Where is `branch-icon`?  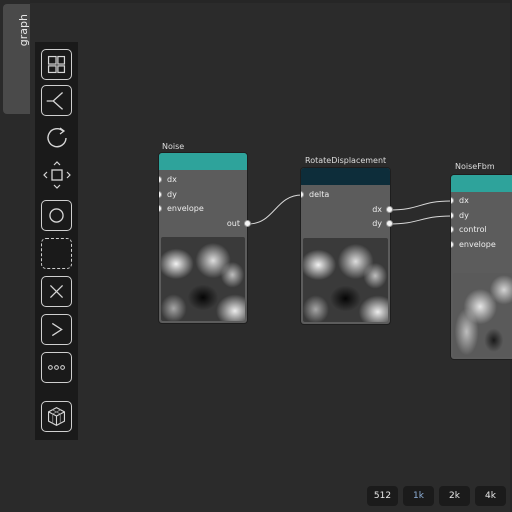
branch-icon is located at coordinates (56, 100).